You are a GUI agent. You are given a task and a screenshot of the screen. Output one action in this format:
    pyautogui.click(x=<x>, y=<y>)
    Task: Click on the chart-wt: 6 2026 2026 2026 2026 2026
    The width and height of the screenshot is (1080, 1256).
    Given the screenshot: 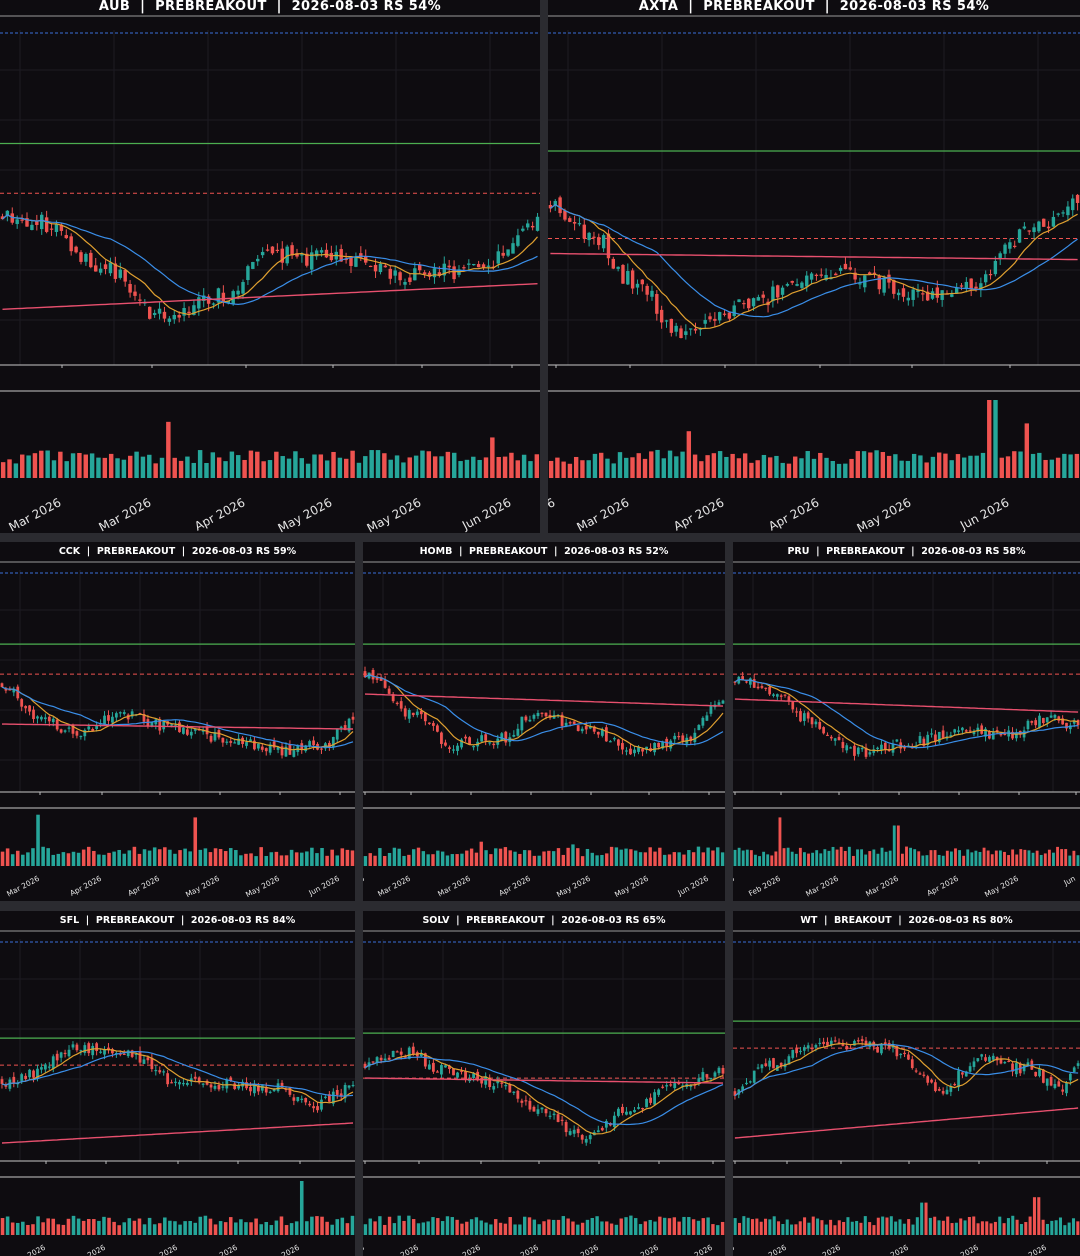 What is the action you would take?
    pyautogui.click(x=906, y=1093)
    